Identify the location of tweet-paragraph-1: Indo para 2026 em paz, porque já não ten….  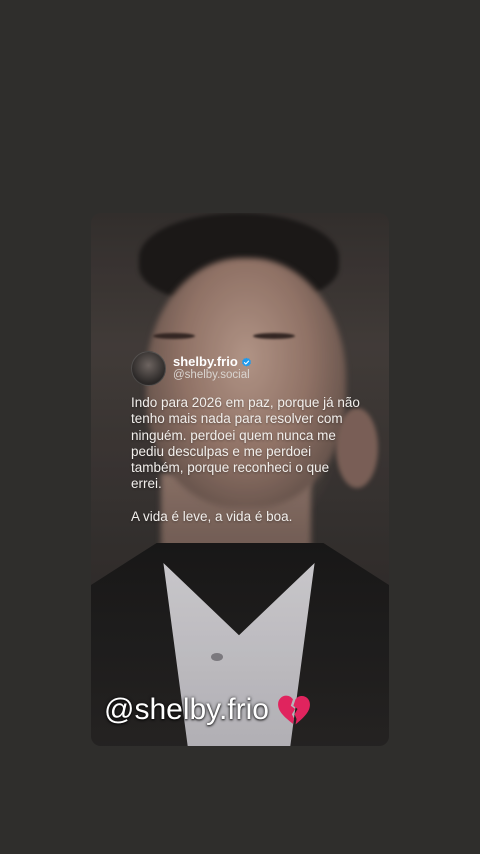
(245, 443).